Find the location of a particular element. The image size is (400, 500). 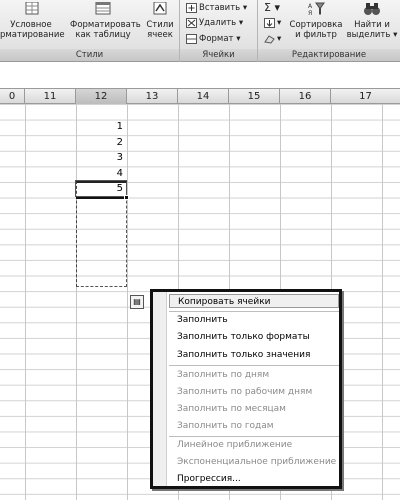

fill-down-icon is located at coordinates (269, 22).